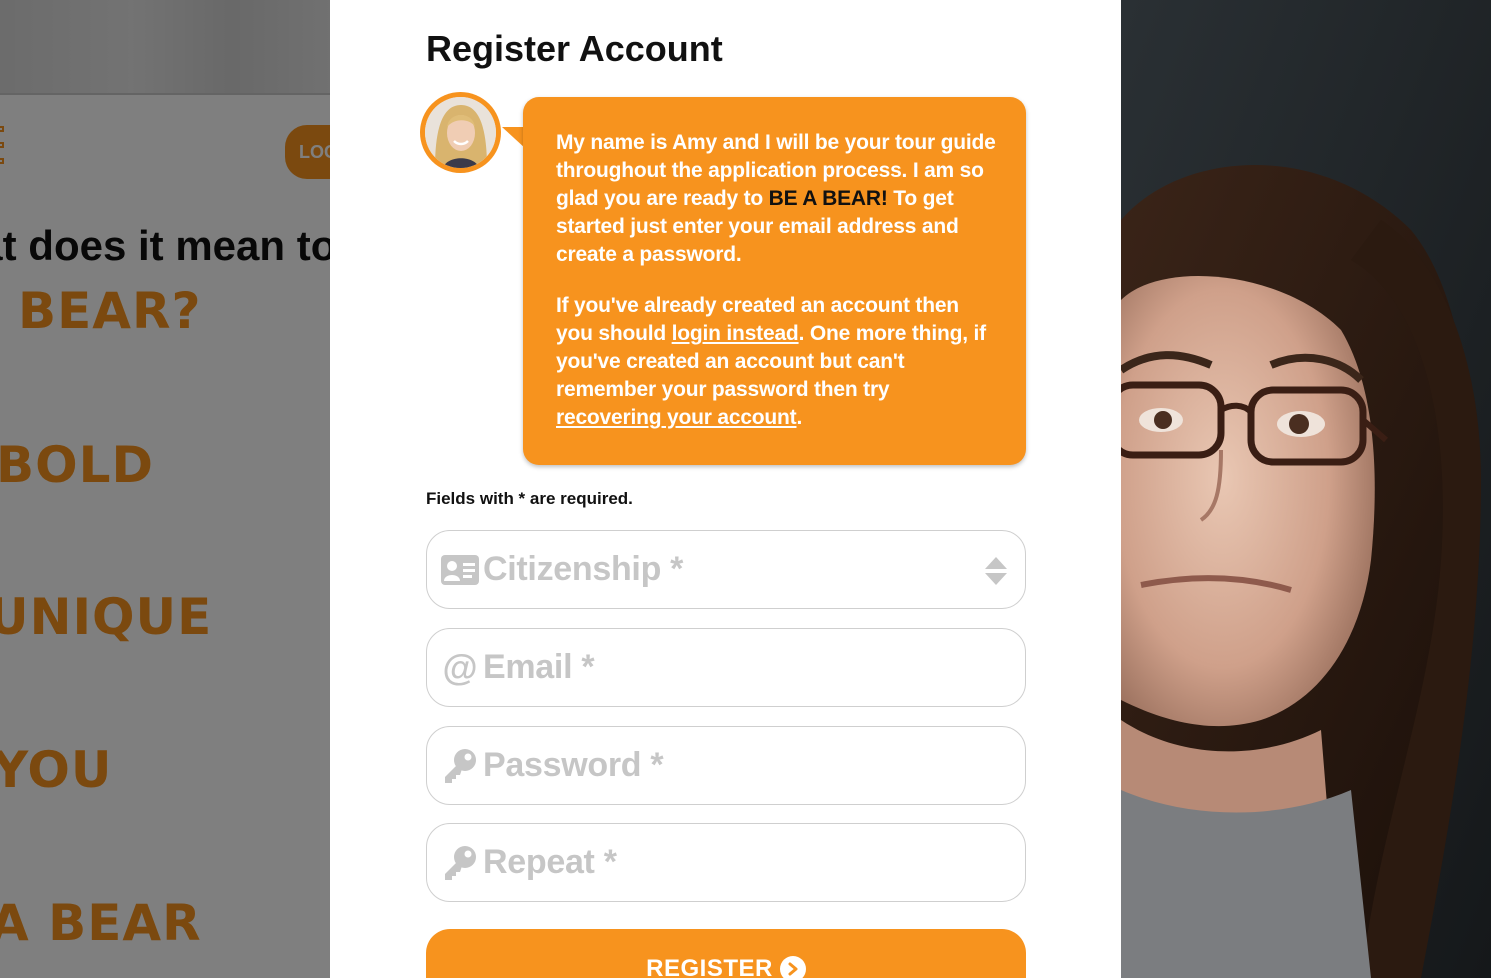 The image size is (1491, 978). I want to click on required-fields-note: Fields with * are required., so click(529, 498).